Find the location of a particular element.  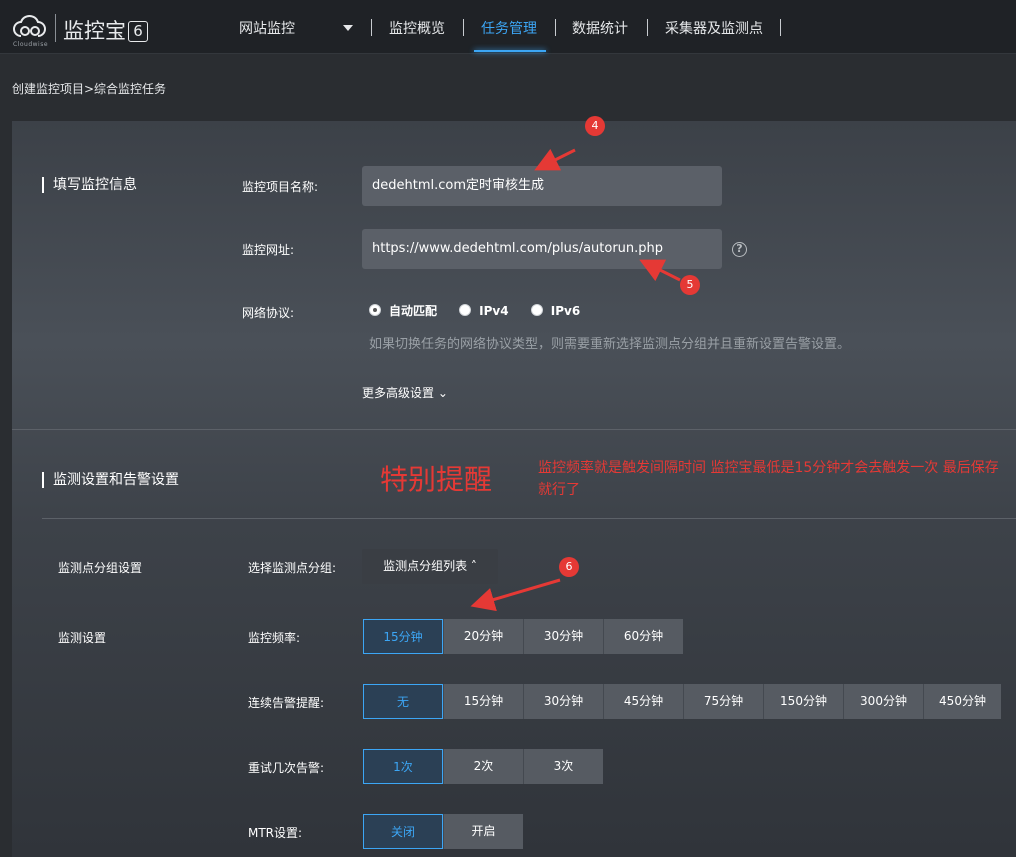

alert-option: 无 is located at coordinates (403, 701).